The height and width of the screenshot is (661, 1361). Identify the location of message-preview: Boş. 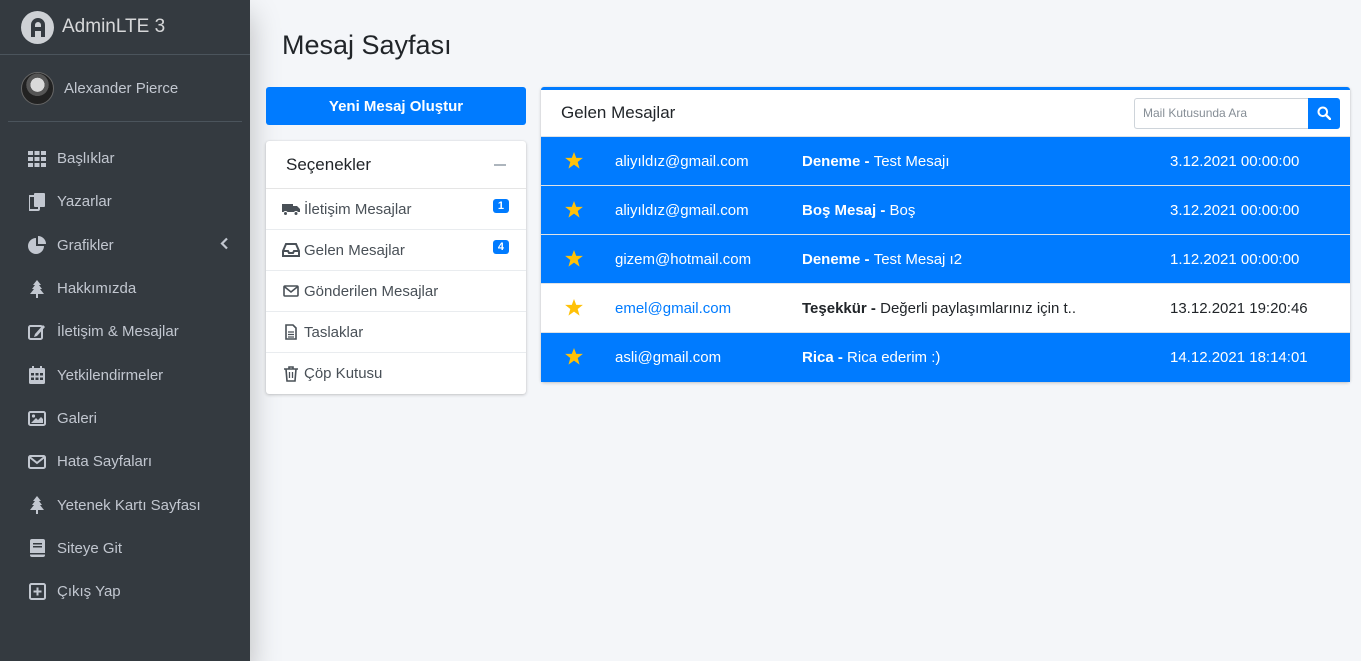
(902, 210).